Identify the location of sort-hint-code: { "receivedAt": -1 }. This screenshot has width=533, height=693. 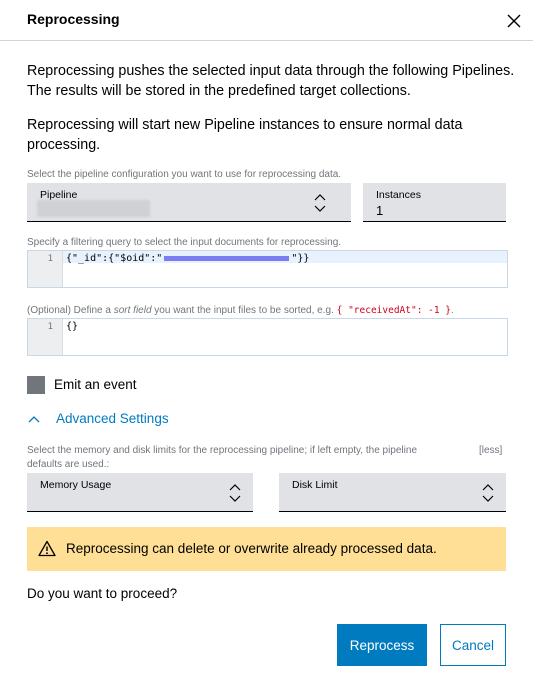
(394, 310).